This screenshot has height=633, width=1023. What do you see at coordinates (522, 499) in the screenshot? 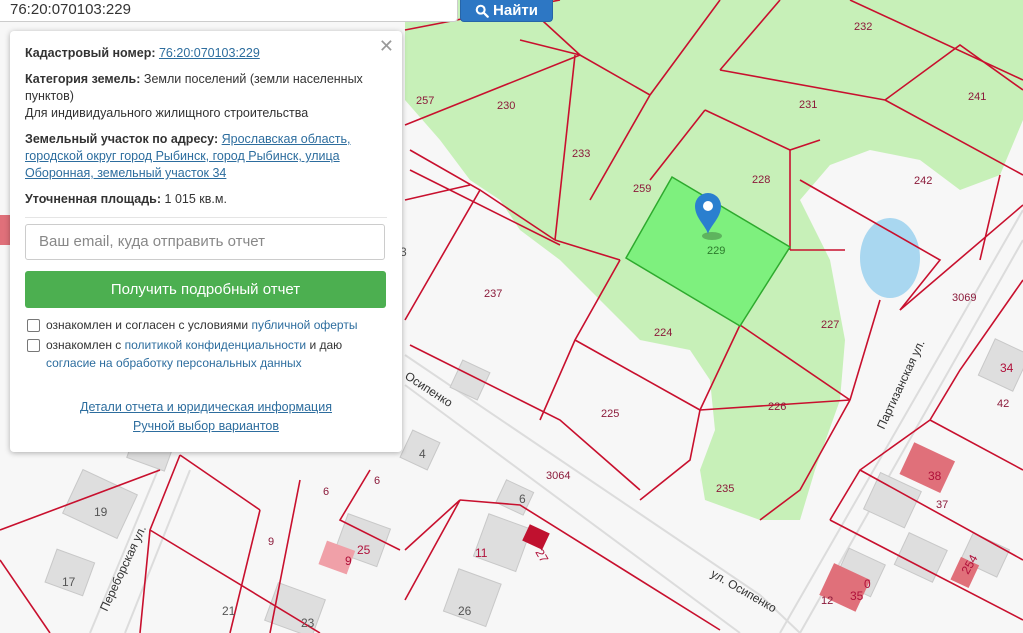
I see `building-label-6: 6` at bounding box center [522, 499].